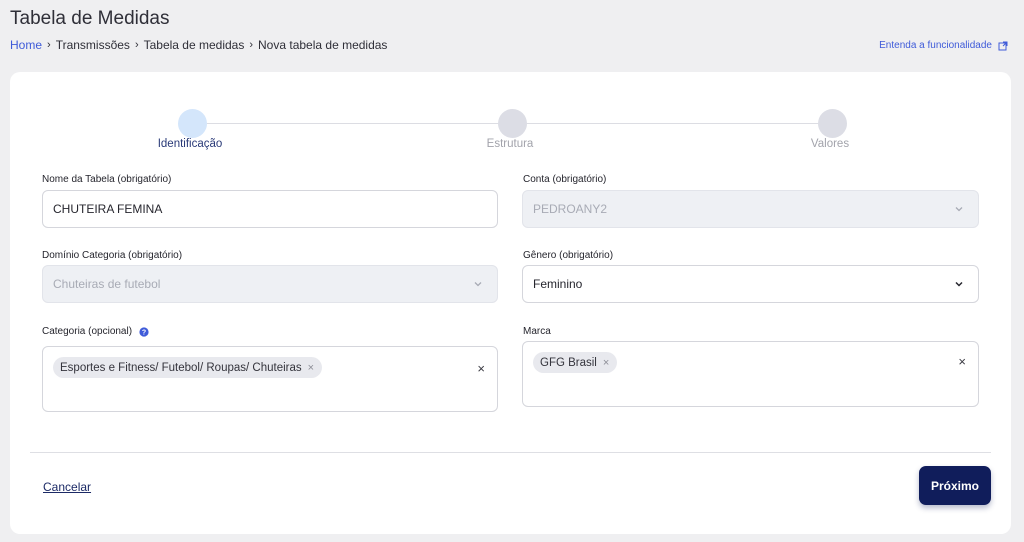 The height and width of the screenshot is (542, 1024). Describe the element at coordinates (565, 179) in the screenshot. I see `conta-label: Conta (obrigatório)` at that location.